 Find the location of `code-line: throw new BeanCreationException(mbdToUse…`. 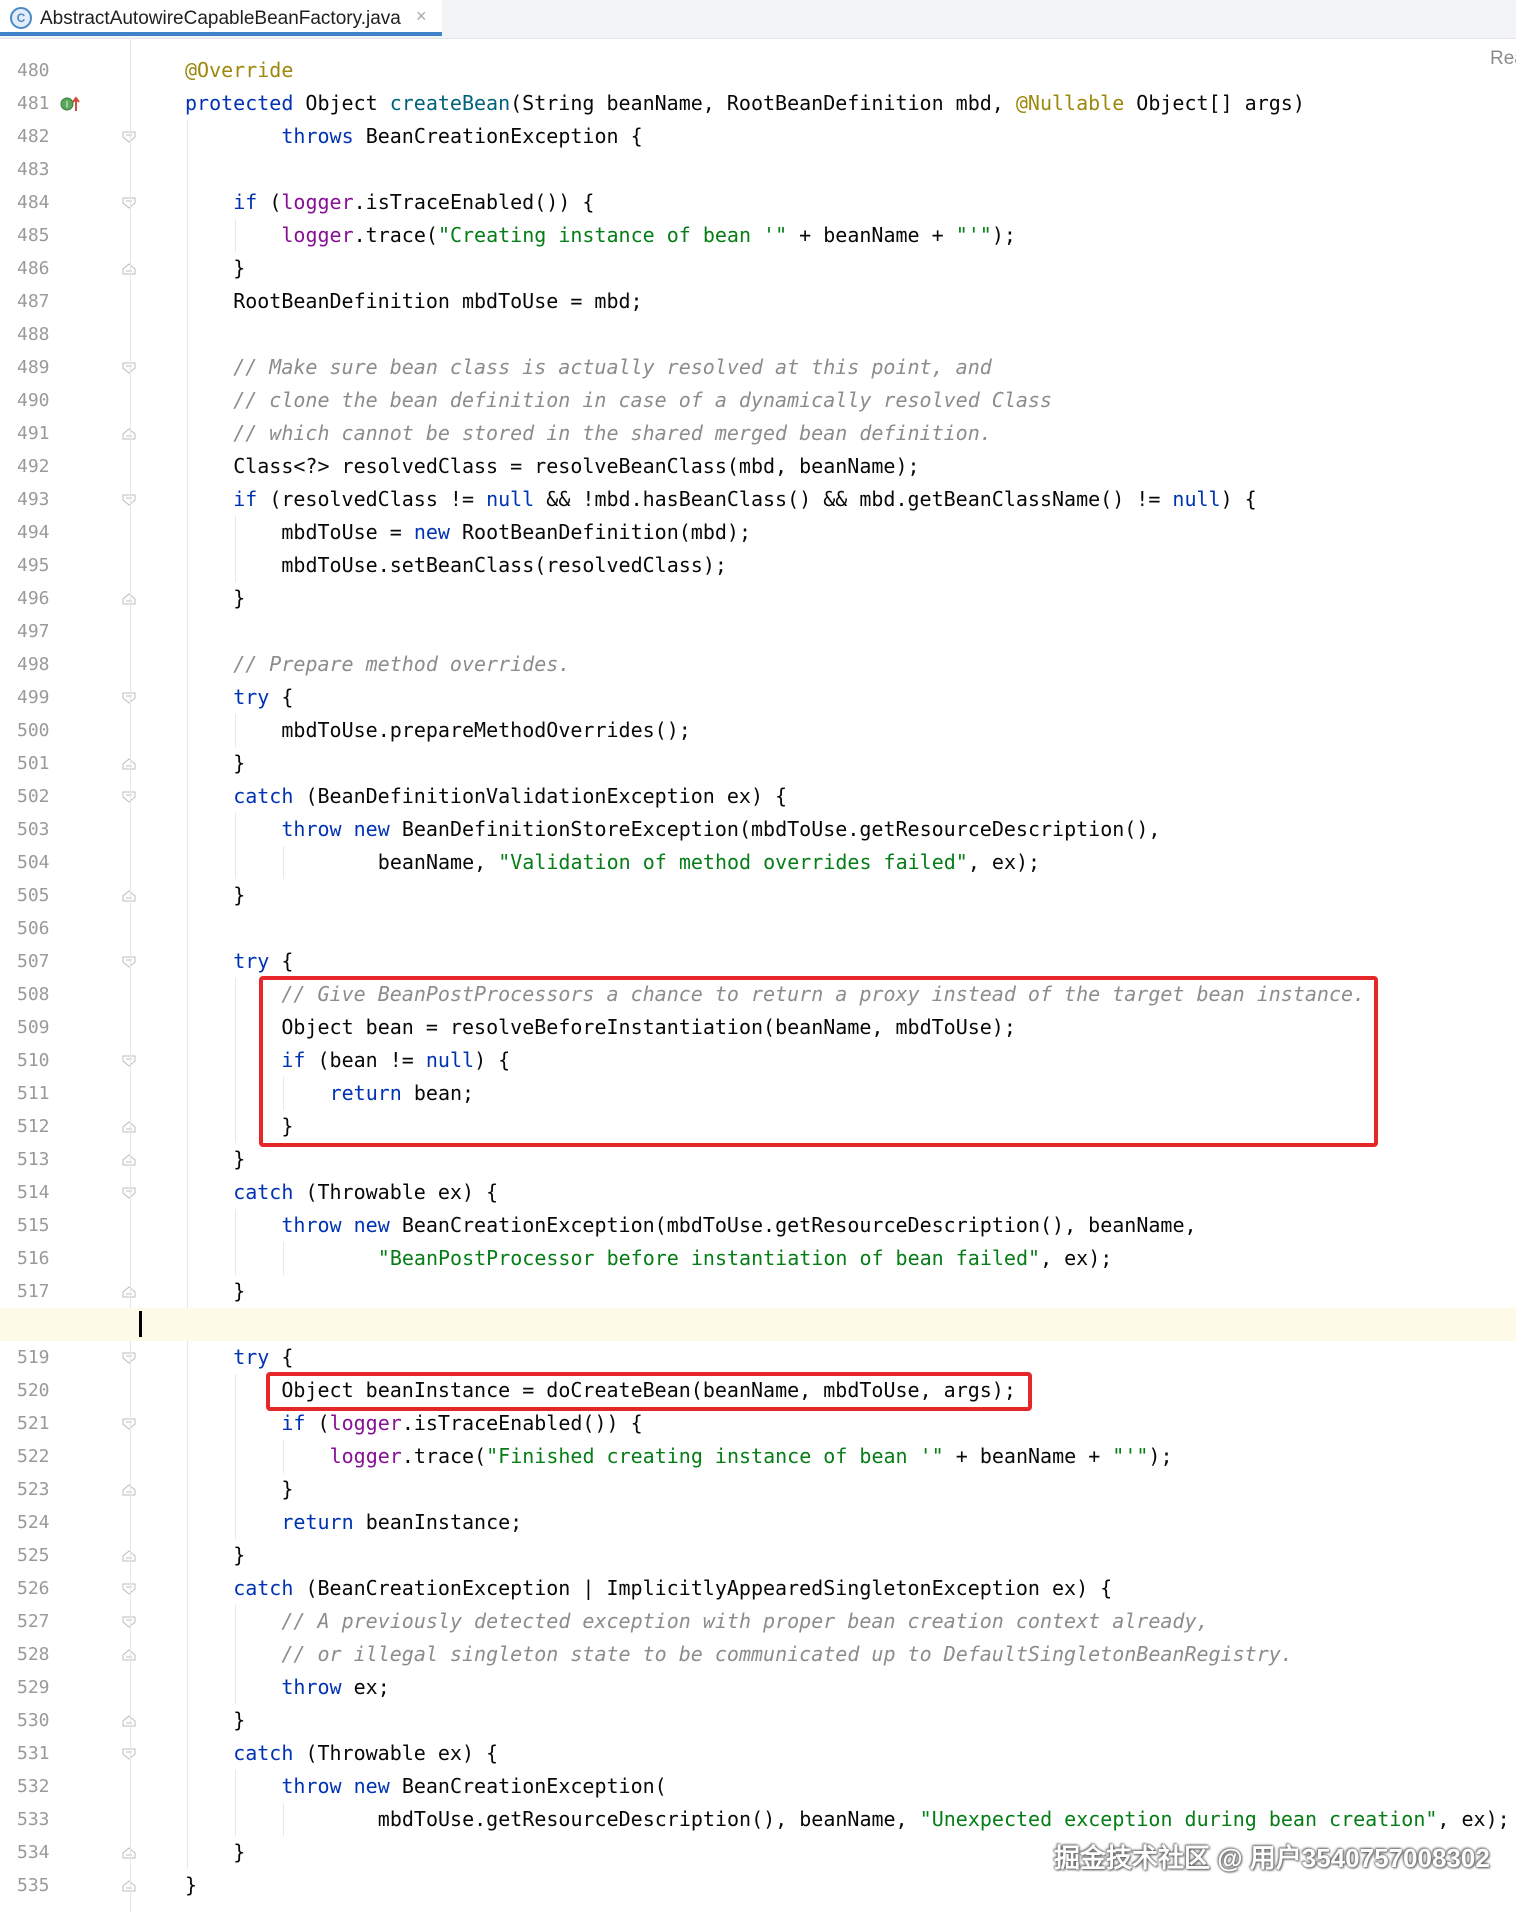

code-line: throw new BeanCreationException(mbdToUse… is located at coordinates (758, 1225).